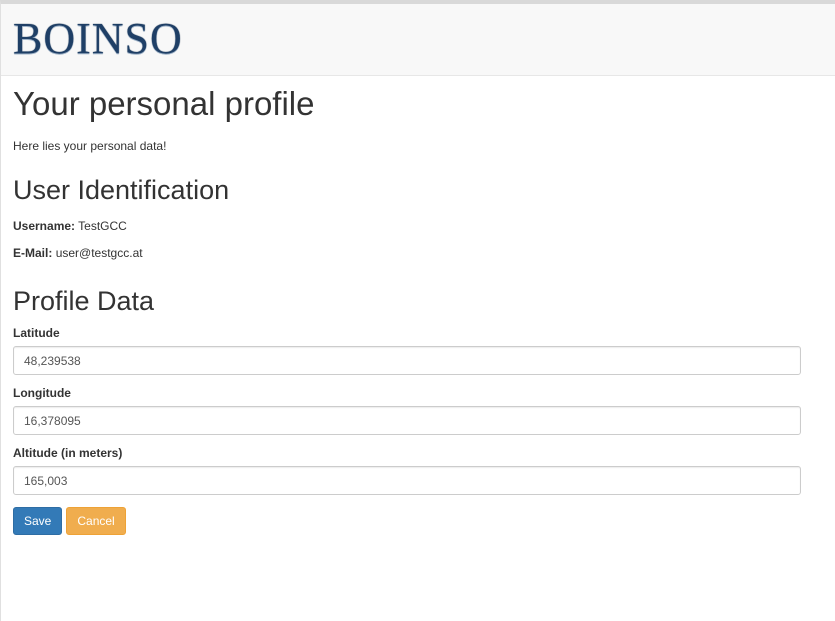 This screenshot has height=621, width=835. What do you see at coordinates (407, 226) in the screenshot?
I see `username-row: Username: TestGCC` at bounding box center [407, 226].